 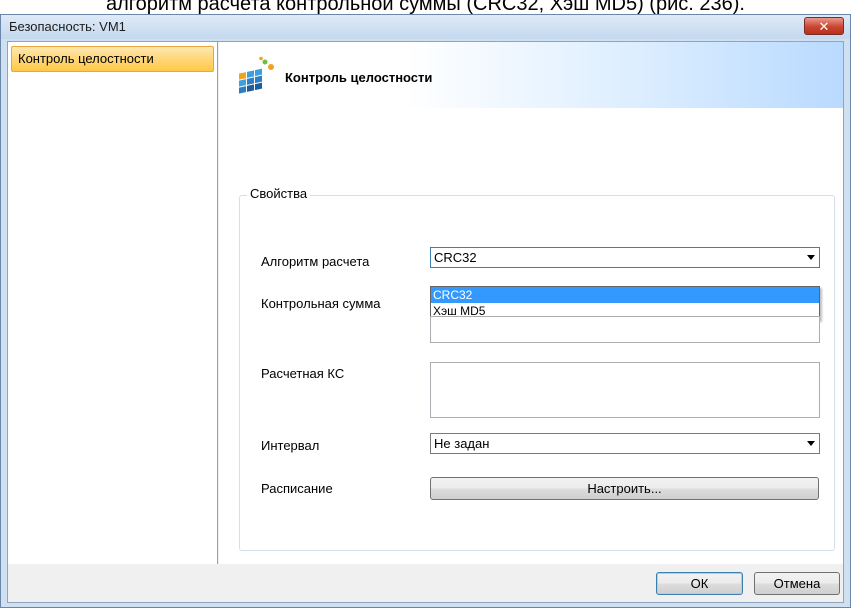 I want to click on window-title: Безопасность: VM1, so click(x=67, y=26).